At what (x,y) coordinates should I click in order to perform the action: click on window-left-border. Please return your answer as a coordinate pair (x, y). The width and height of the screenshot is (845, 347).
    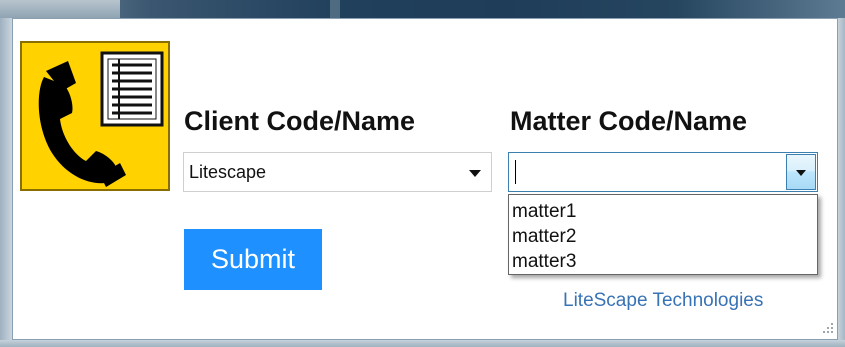
    Looking at the image, I should click on (6, 182).